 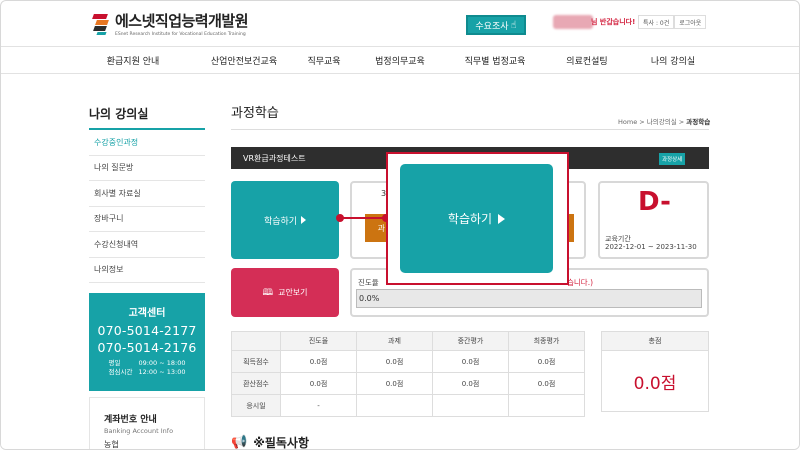 What do you see at coordinates (114, 363) in the screenshot?
I see `hours-label-weekday: 평일` at bounding box center [114, 363].